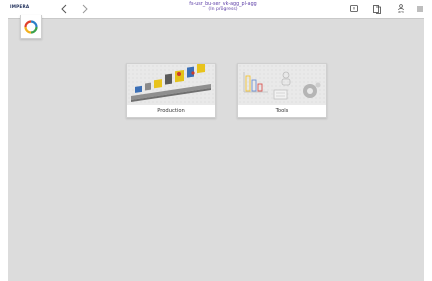  What do you see at coordinates (401, 9) in the screenshot?
I see `user-button: am` at bounding box center [401, 9].